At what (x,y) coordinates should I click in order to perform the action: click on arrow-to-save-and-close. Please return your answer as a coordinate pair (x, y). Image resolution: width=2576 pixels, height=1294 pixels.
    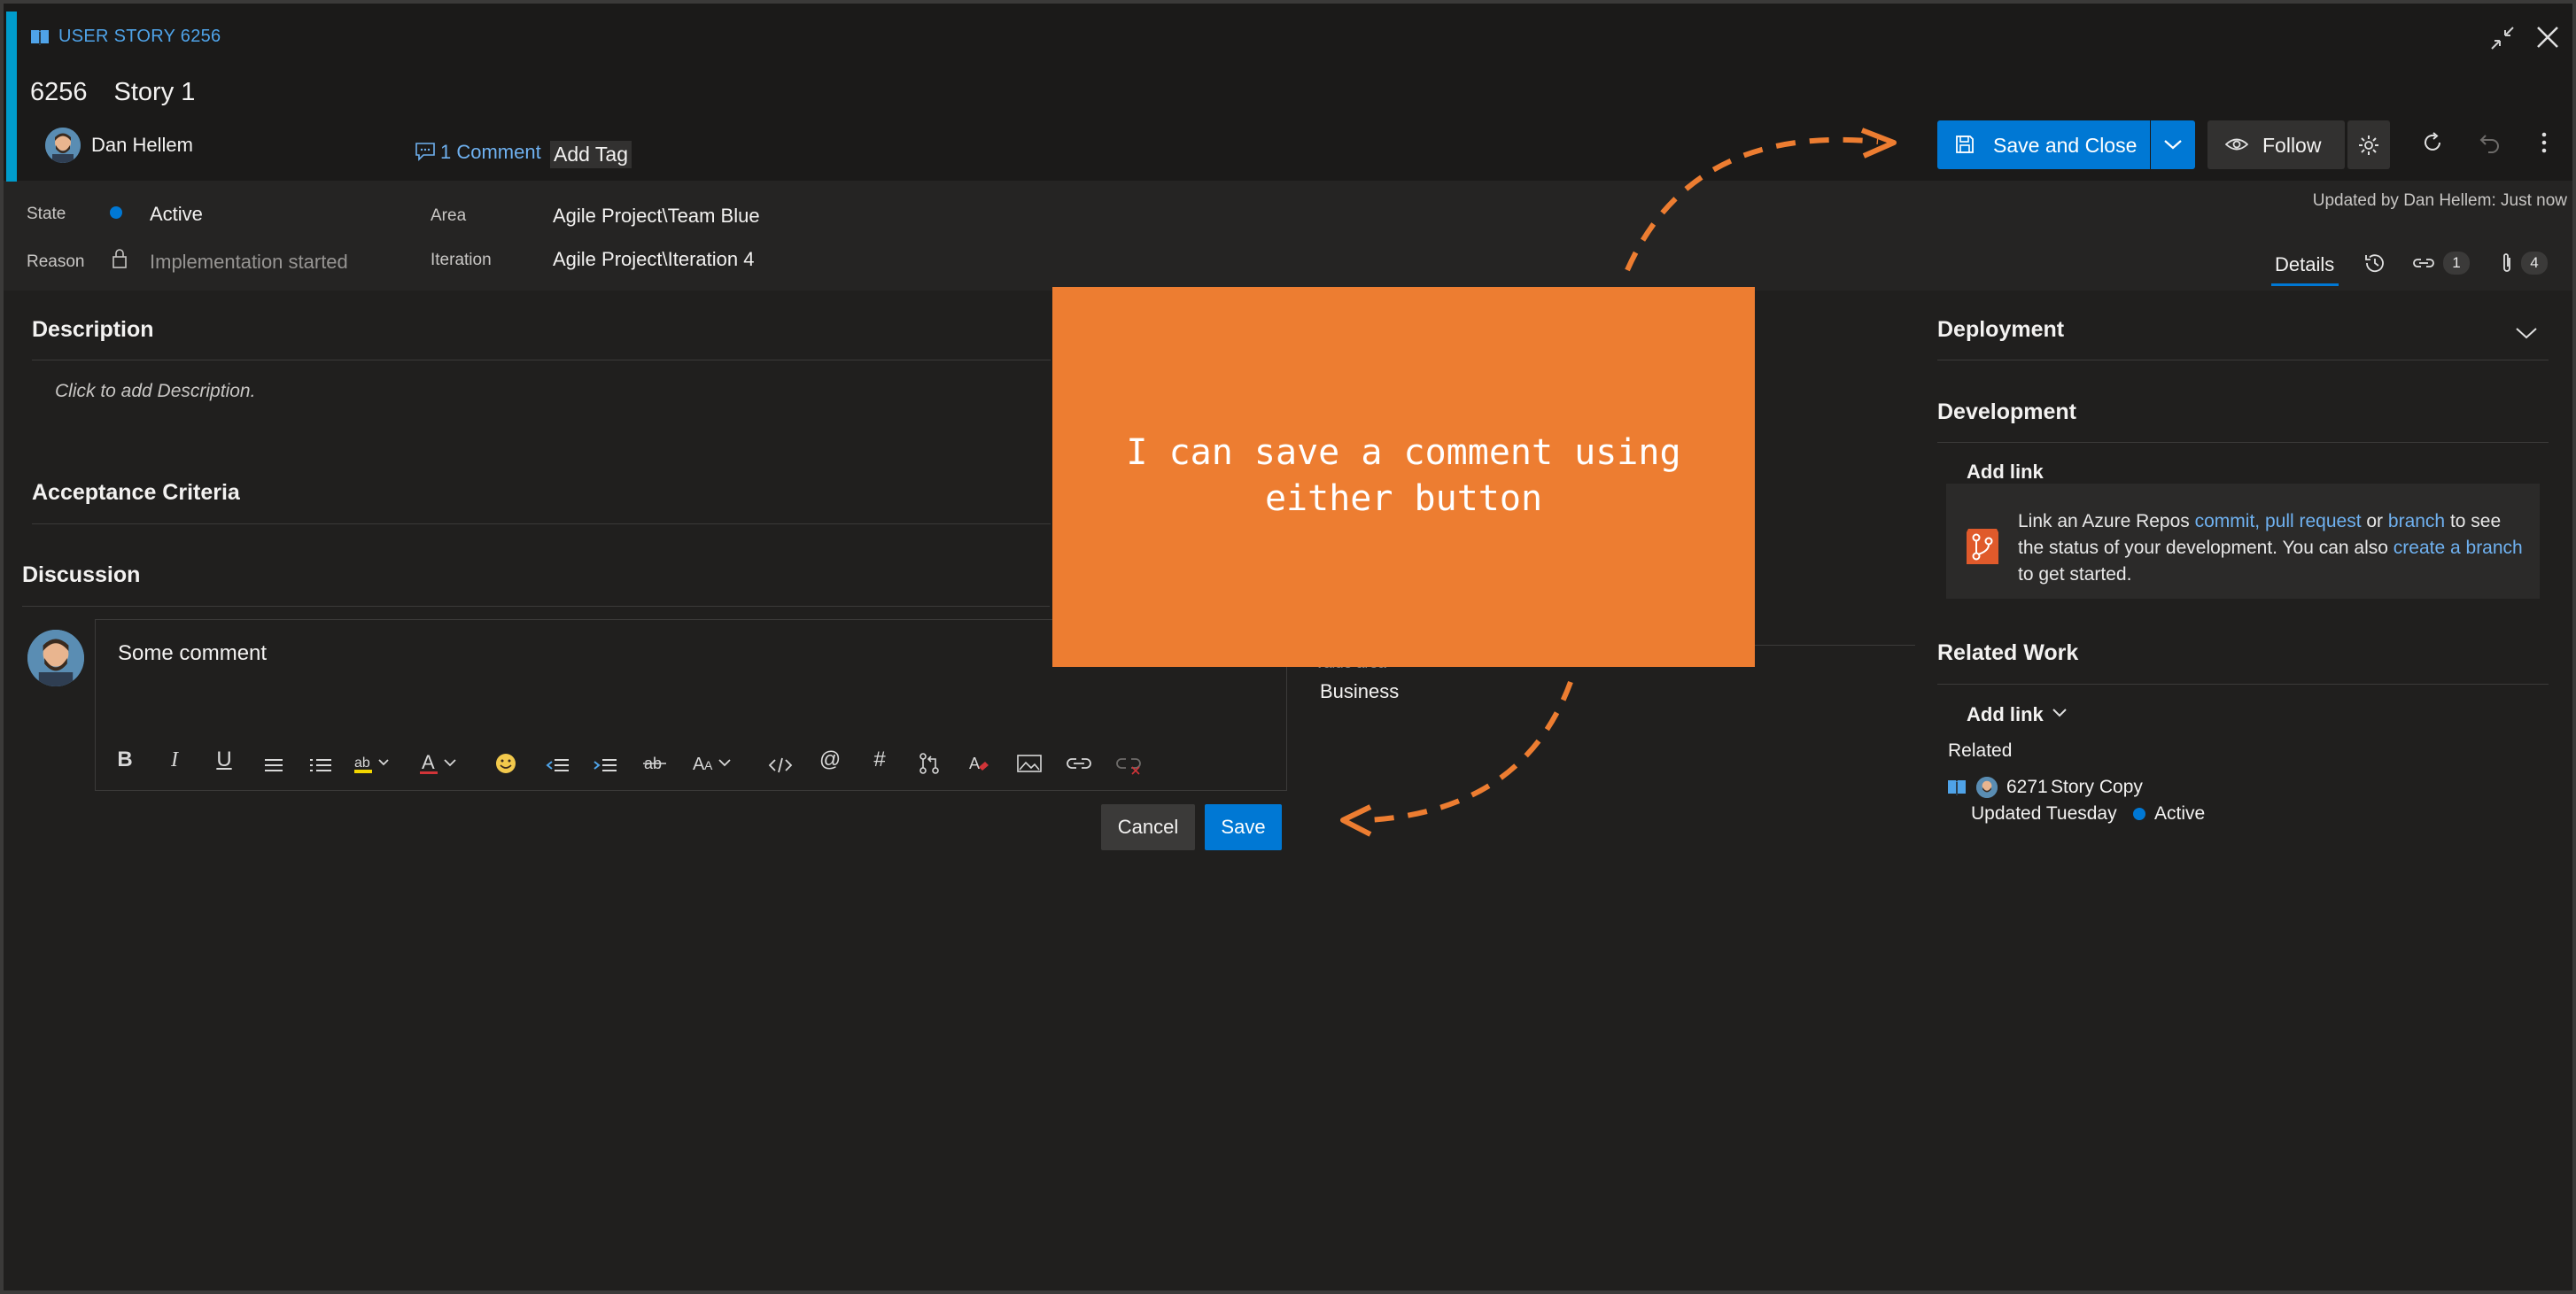
    Looking at the image, I should click on (1752, 204).